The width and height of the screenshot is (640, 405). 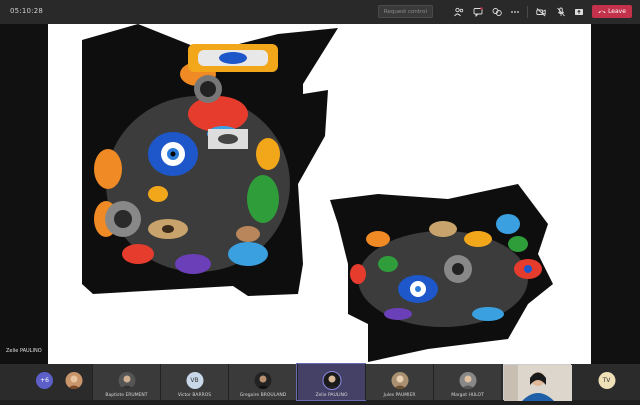 I want to click on more-options-icon, so click(x=515, y=12).